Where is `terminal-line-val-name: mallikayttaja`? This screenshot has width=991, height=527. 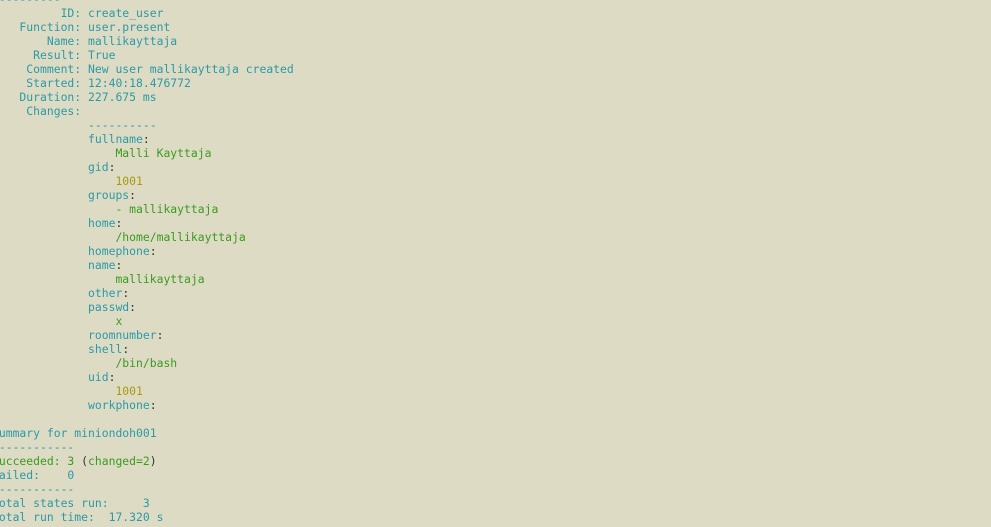 terminal-line-val-name: mallikayttaja is located at coordinates (495, 279).